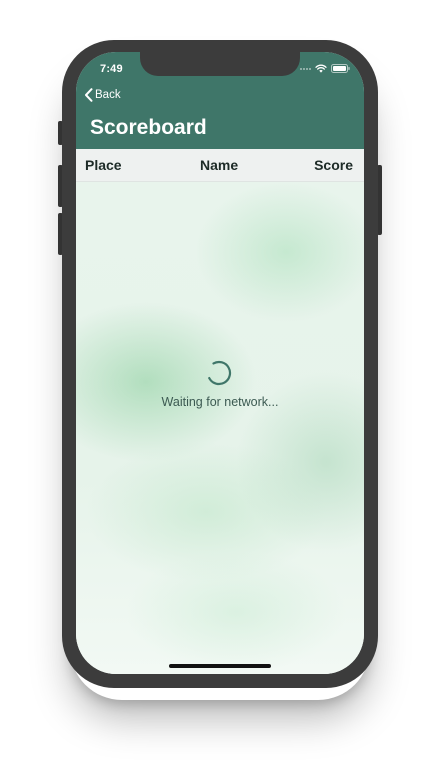 The width and height of the screenshot is (440, 762). I want to click on back-button: Back, so click(102, 95).